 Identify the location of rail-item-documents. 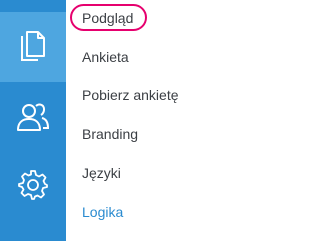
(33, 47).